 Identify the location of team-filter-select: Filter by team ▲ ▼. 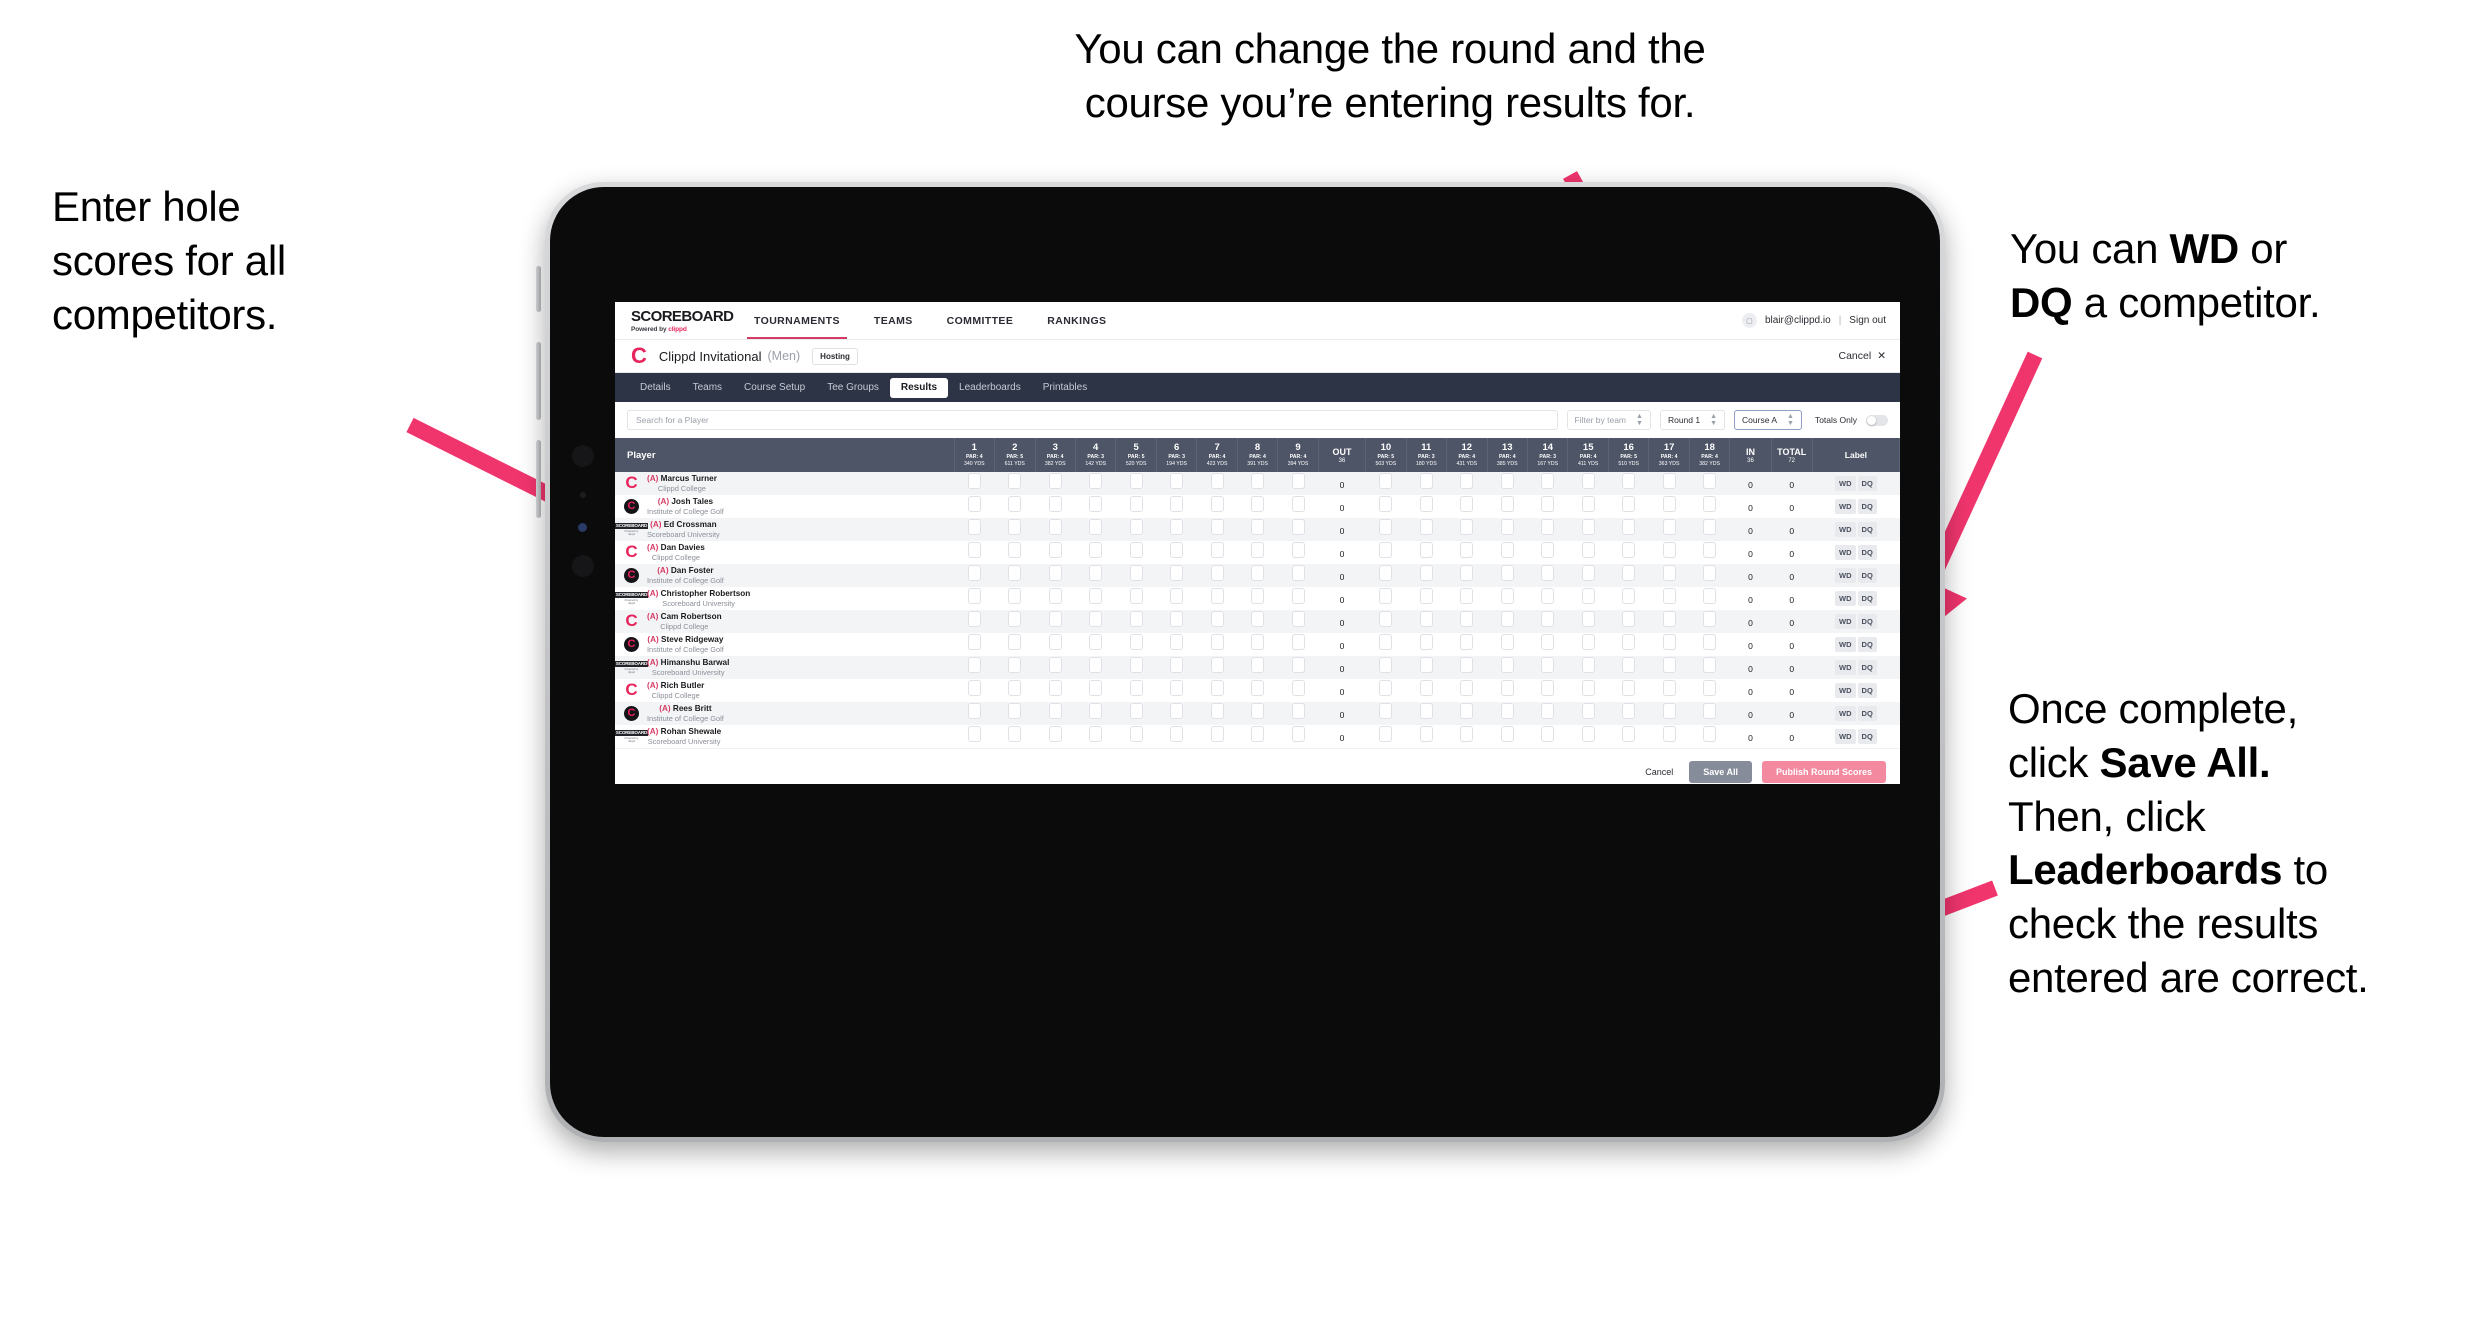
(1608, 420).